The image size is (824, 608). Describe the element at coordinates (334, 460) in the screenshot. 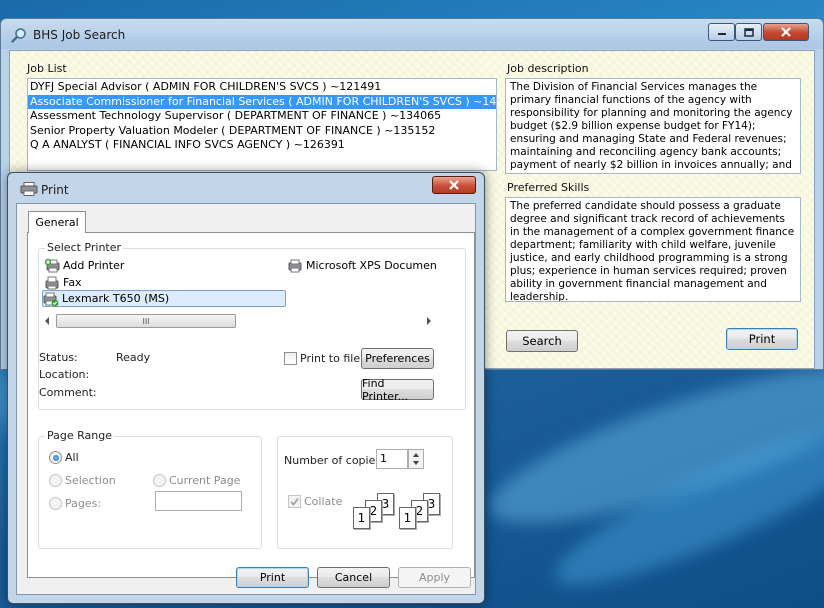

I see `copies-label: Number of copies:` at that location.